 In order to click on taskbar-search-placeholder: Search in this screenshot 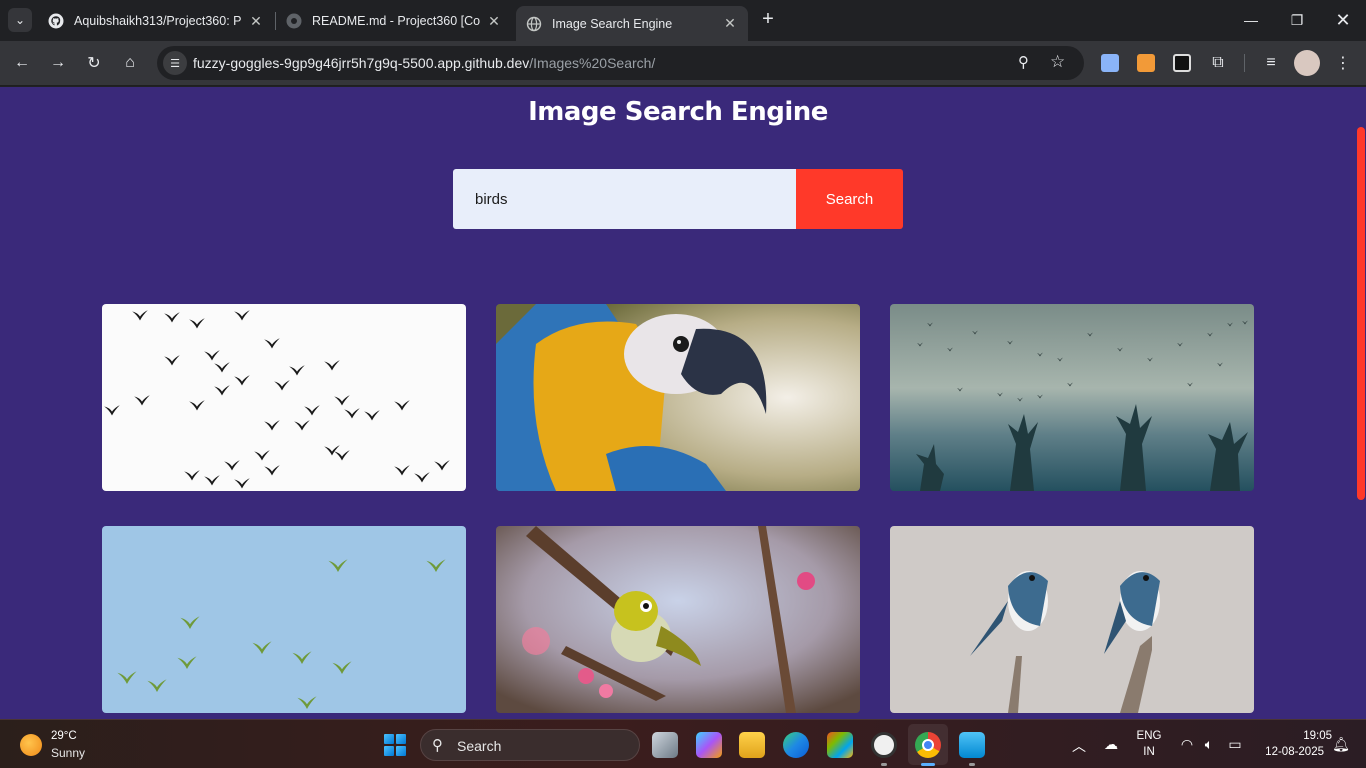, I will do `click(479, 746)`.